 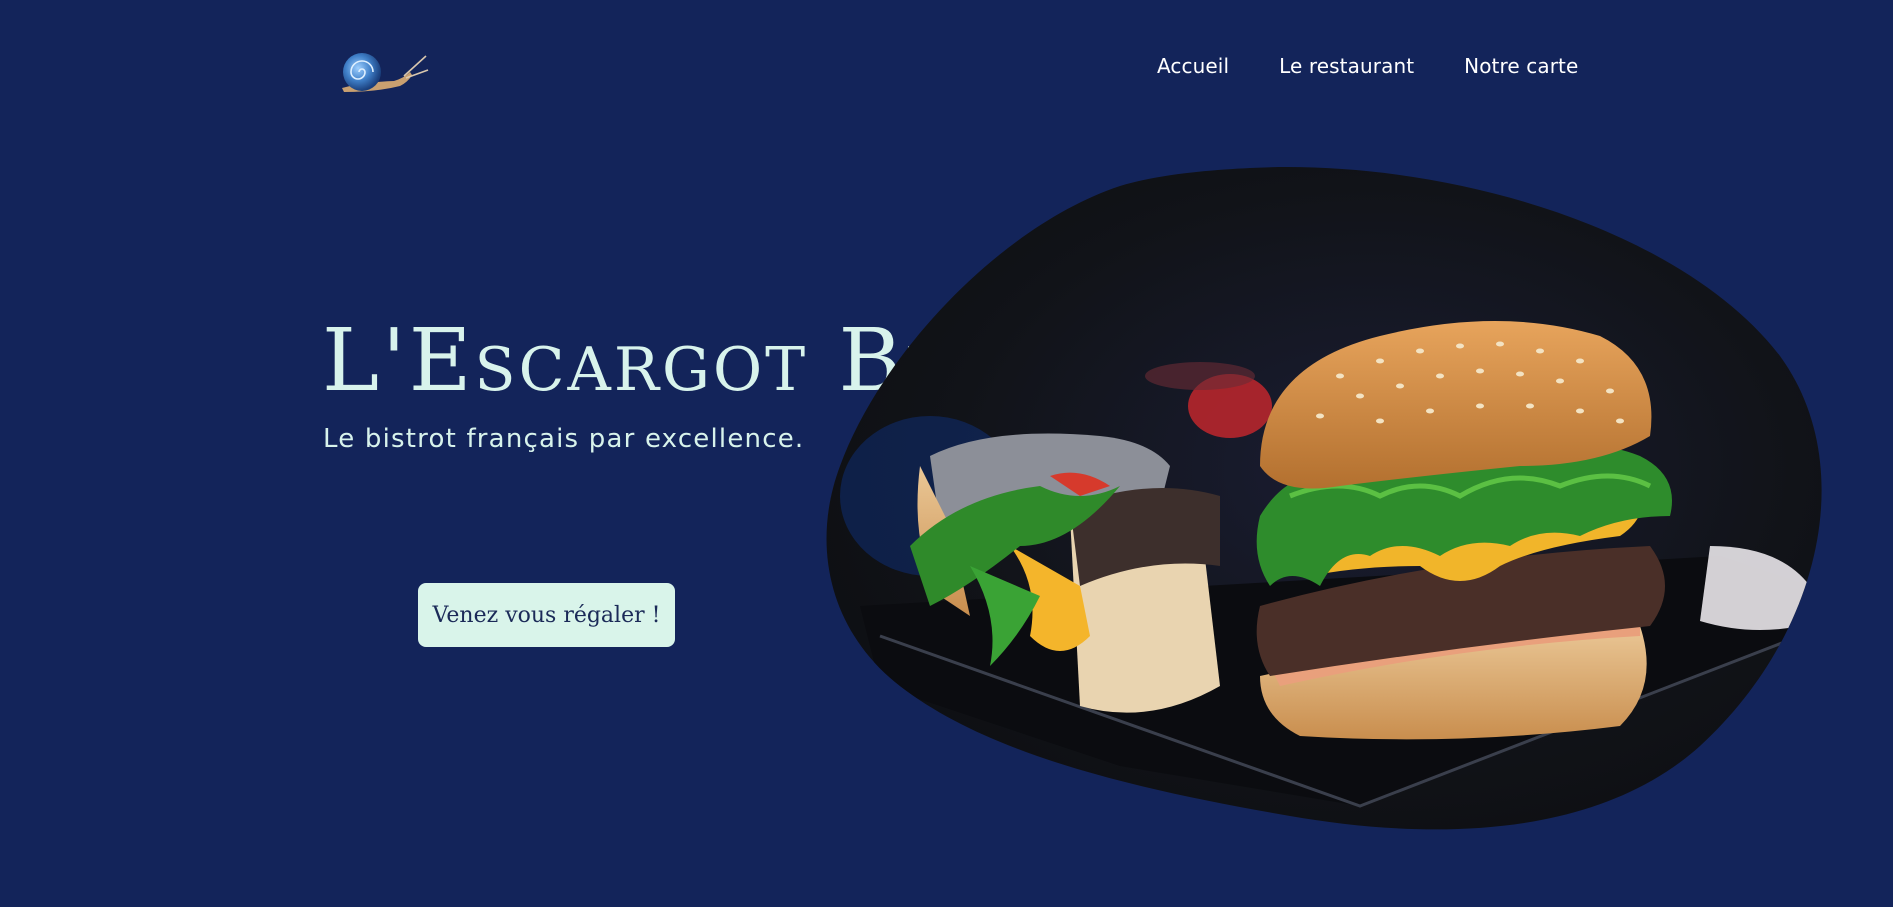 I want to click on nav-link-le-restaurant: Le restaurant, so click(x=1346, y=66).